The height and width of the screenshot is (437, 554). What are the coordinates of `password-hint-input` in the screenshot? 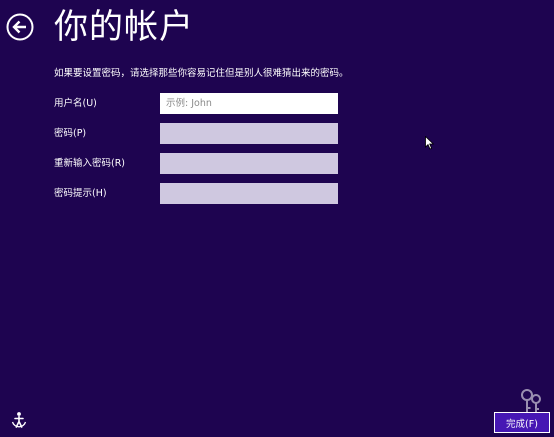 It's located at (249, 193).